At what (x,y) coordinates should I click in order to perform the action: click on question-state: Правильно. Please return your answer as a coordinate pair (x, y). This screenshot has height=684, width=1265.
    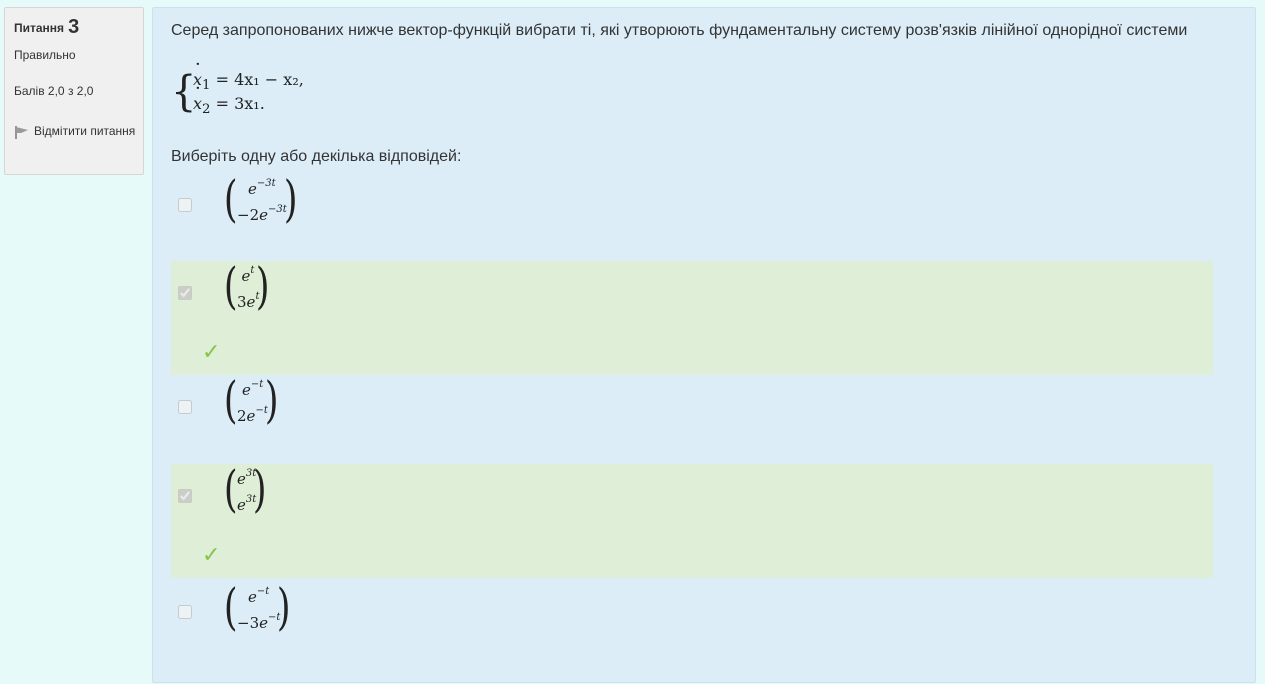
    Looking at the image, I should click on (45, 55).